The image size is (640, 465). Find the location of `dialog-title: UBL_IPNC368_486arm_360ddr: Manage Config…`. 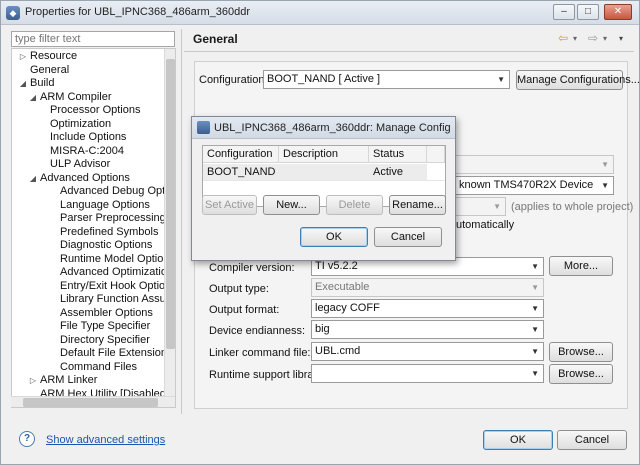

dialog-title: UBL_IPNC368_486arm_360ddr: Manage Config… is located at coordinates (332, 128).